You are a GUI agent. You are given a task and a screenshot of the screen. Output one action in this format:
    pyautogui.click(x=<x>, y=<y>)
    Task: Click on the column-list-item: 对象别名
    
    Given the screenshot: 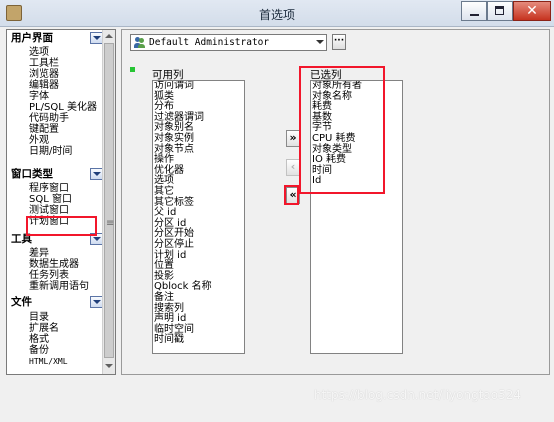 What is the action you would take?
    pyautogui.click(x=174, y=128)
    